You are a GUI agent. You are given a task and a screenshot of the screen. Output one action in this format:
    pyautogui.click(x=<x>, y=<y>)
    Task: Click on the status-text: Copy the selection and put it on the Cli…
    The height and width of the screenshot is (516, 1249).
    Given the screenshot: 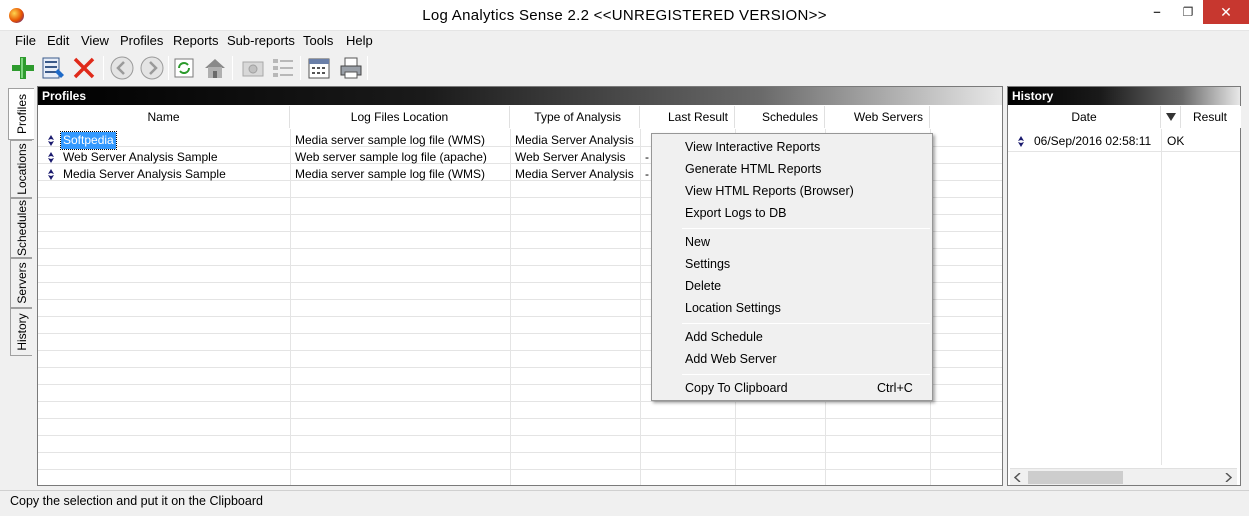 What is the action you would take?
    pyautogui.click(x=136, y=501)
    